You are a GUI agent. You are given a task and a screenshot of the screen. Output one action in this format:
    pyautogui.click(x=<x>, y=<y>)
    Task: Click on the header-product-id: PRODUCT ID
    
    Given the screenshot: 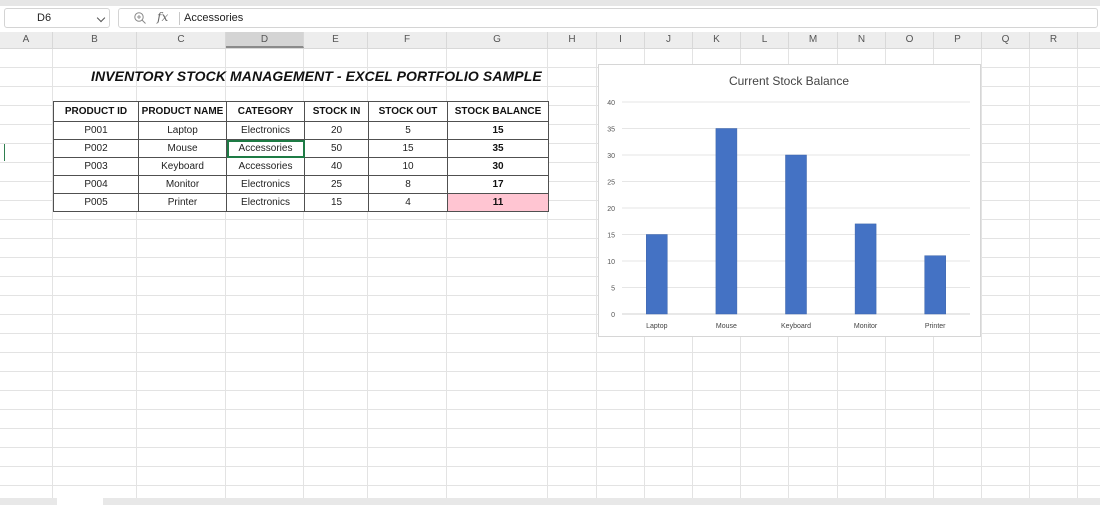 What is the action you would take?
    pyautogui.click(x=96, y=111)
    